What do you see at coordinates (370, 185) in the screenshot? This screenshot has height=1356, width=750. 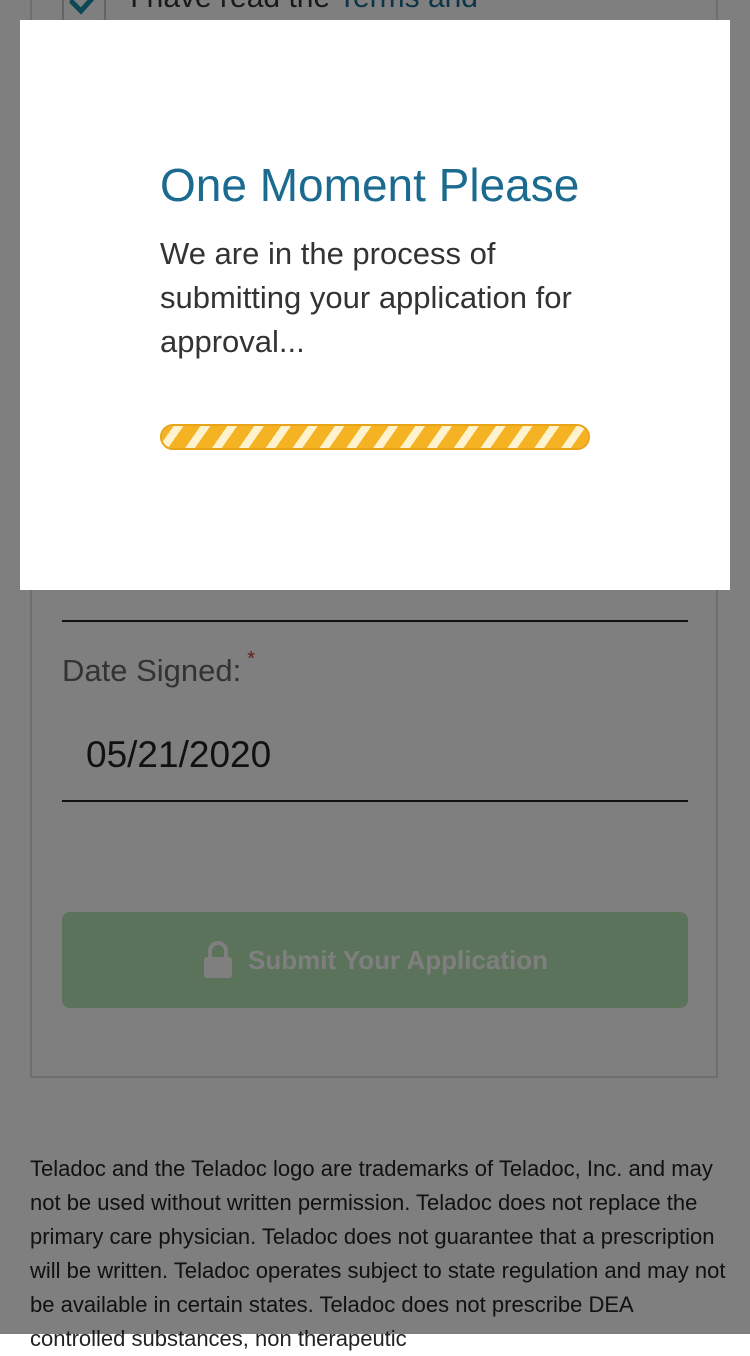 I see `modal-title: One Moment Please` at bounding box center [370, 185].